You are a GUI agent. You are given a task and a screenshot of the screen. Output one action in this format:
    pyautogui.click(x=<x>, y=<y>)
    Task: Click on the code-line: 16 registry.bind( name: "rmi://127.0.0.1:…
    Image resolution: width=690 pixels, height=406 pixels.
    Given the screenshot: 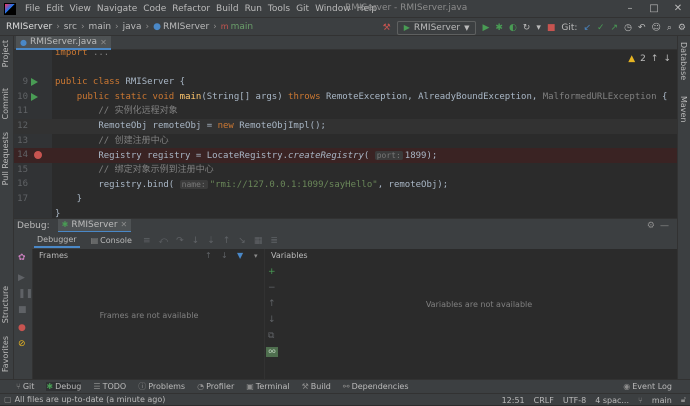 What is the action you would take?
    pyautogui.click(x=345, y=184)
    